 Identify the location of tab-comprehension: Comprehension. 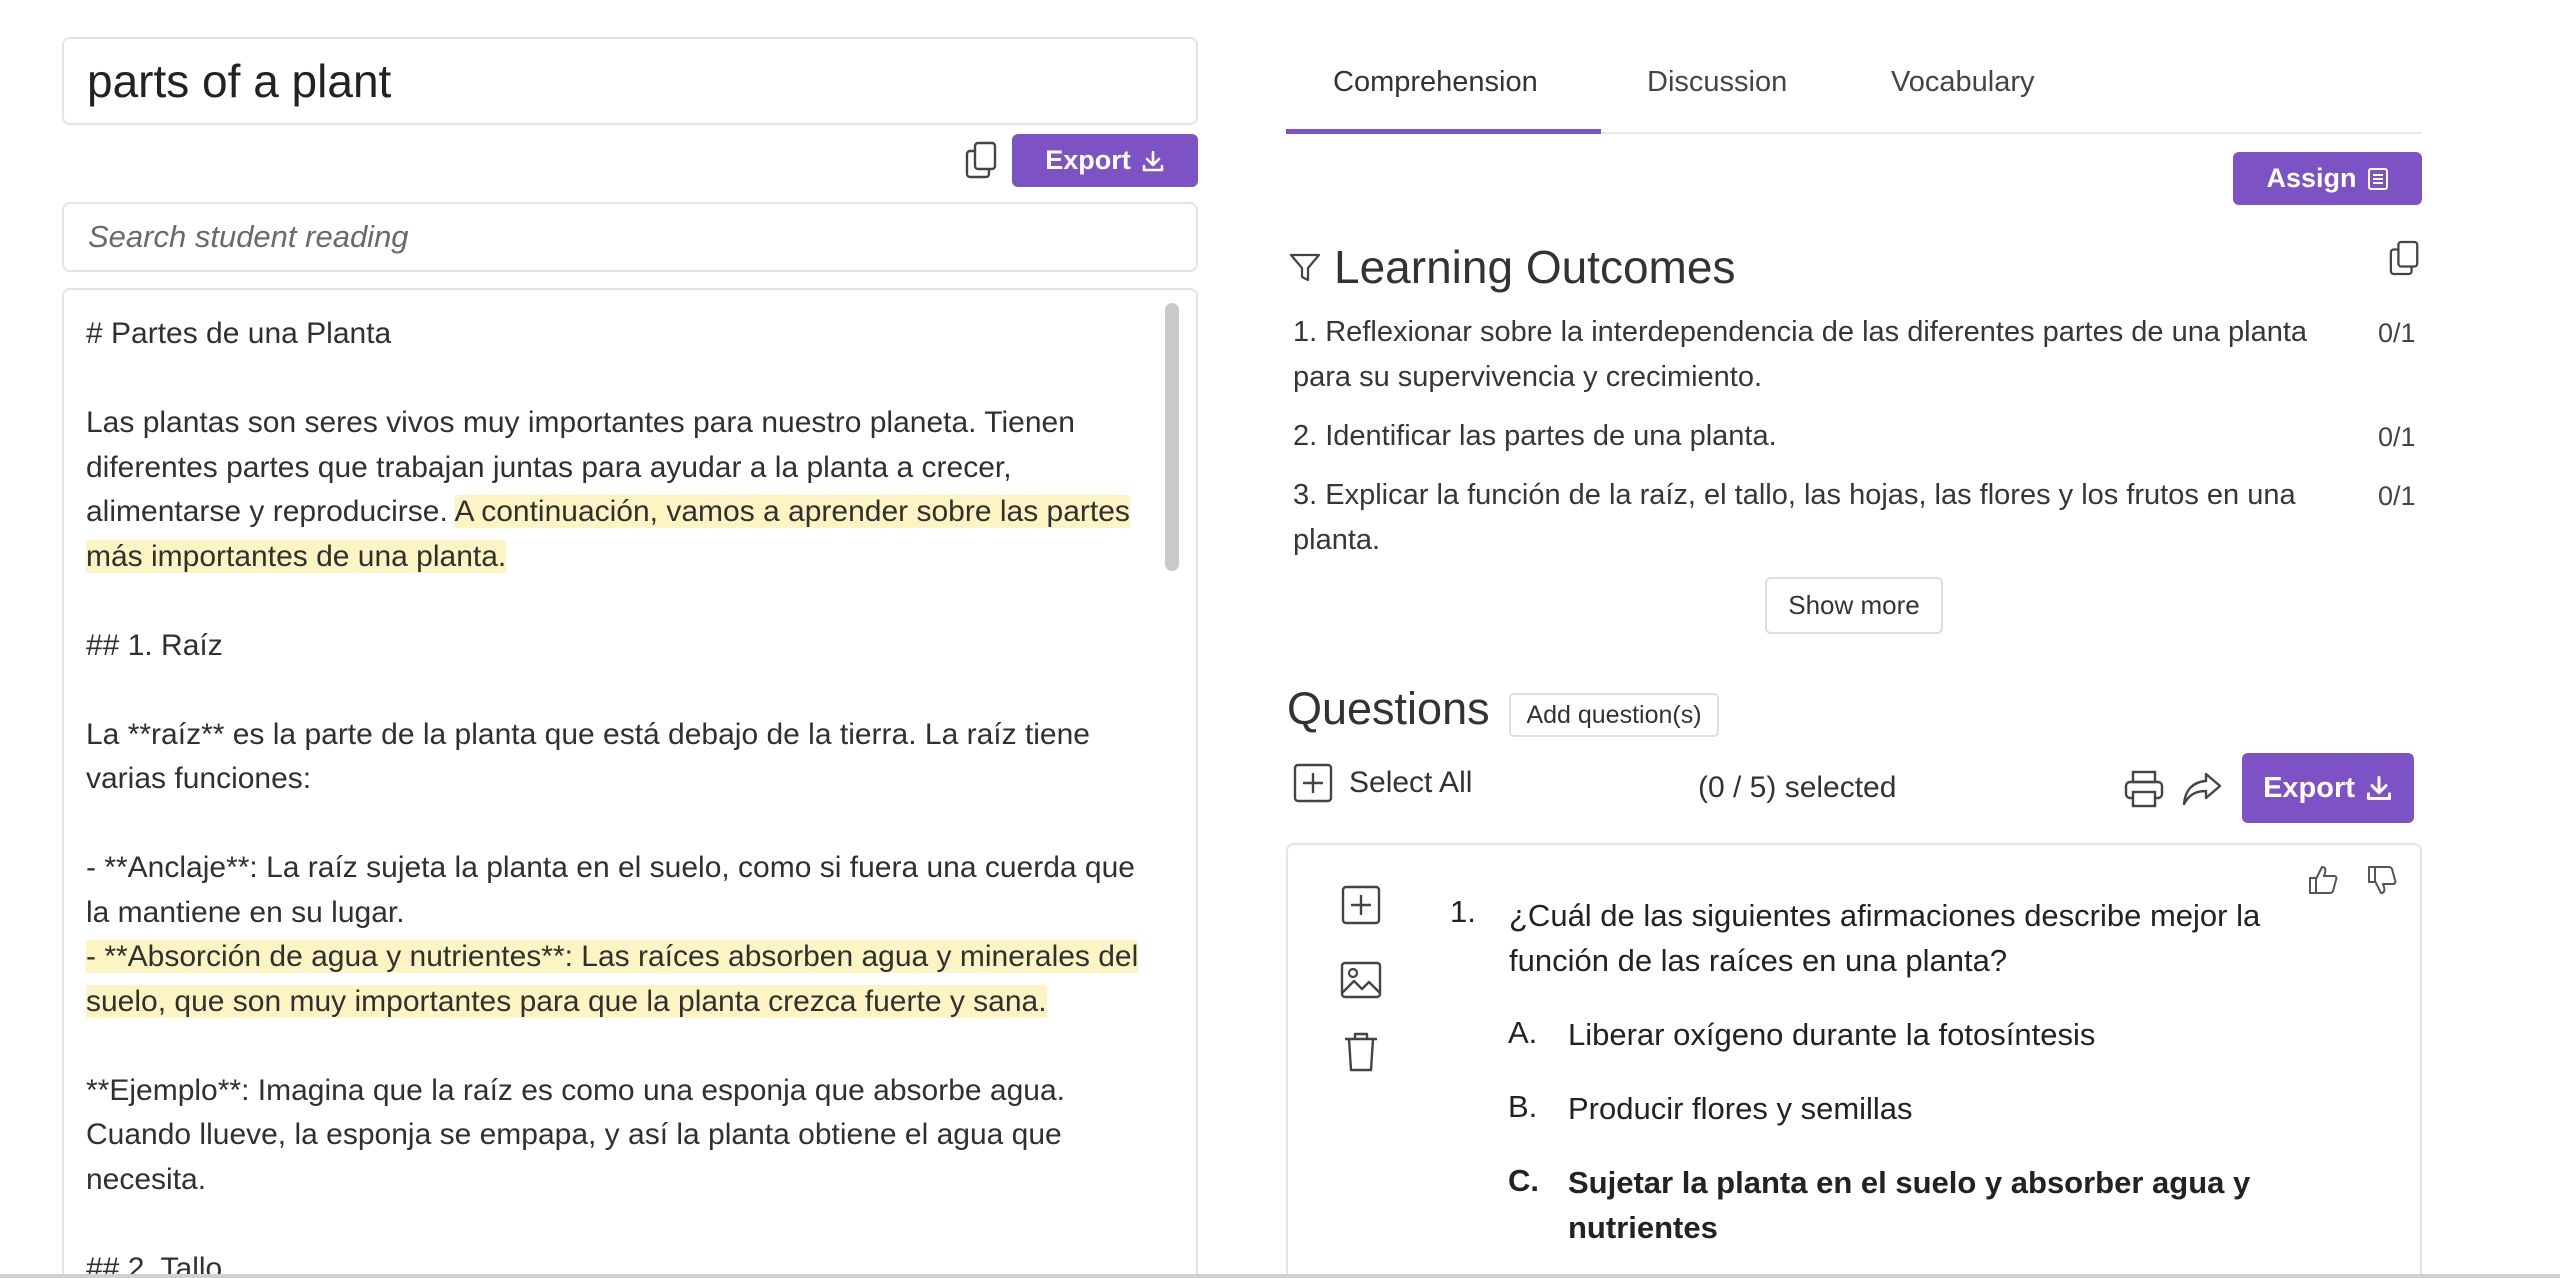
(1435, 82).